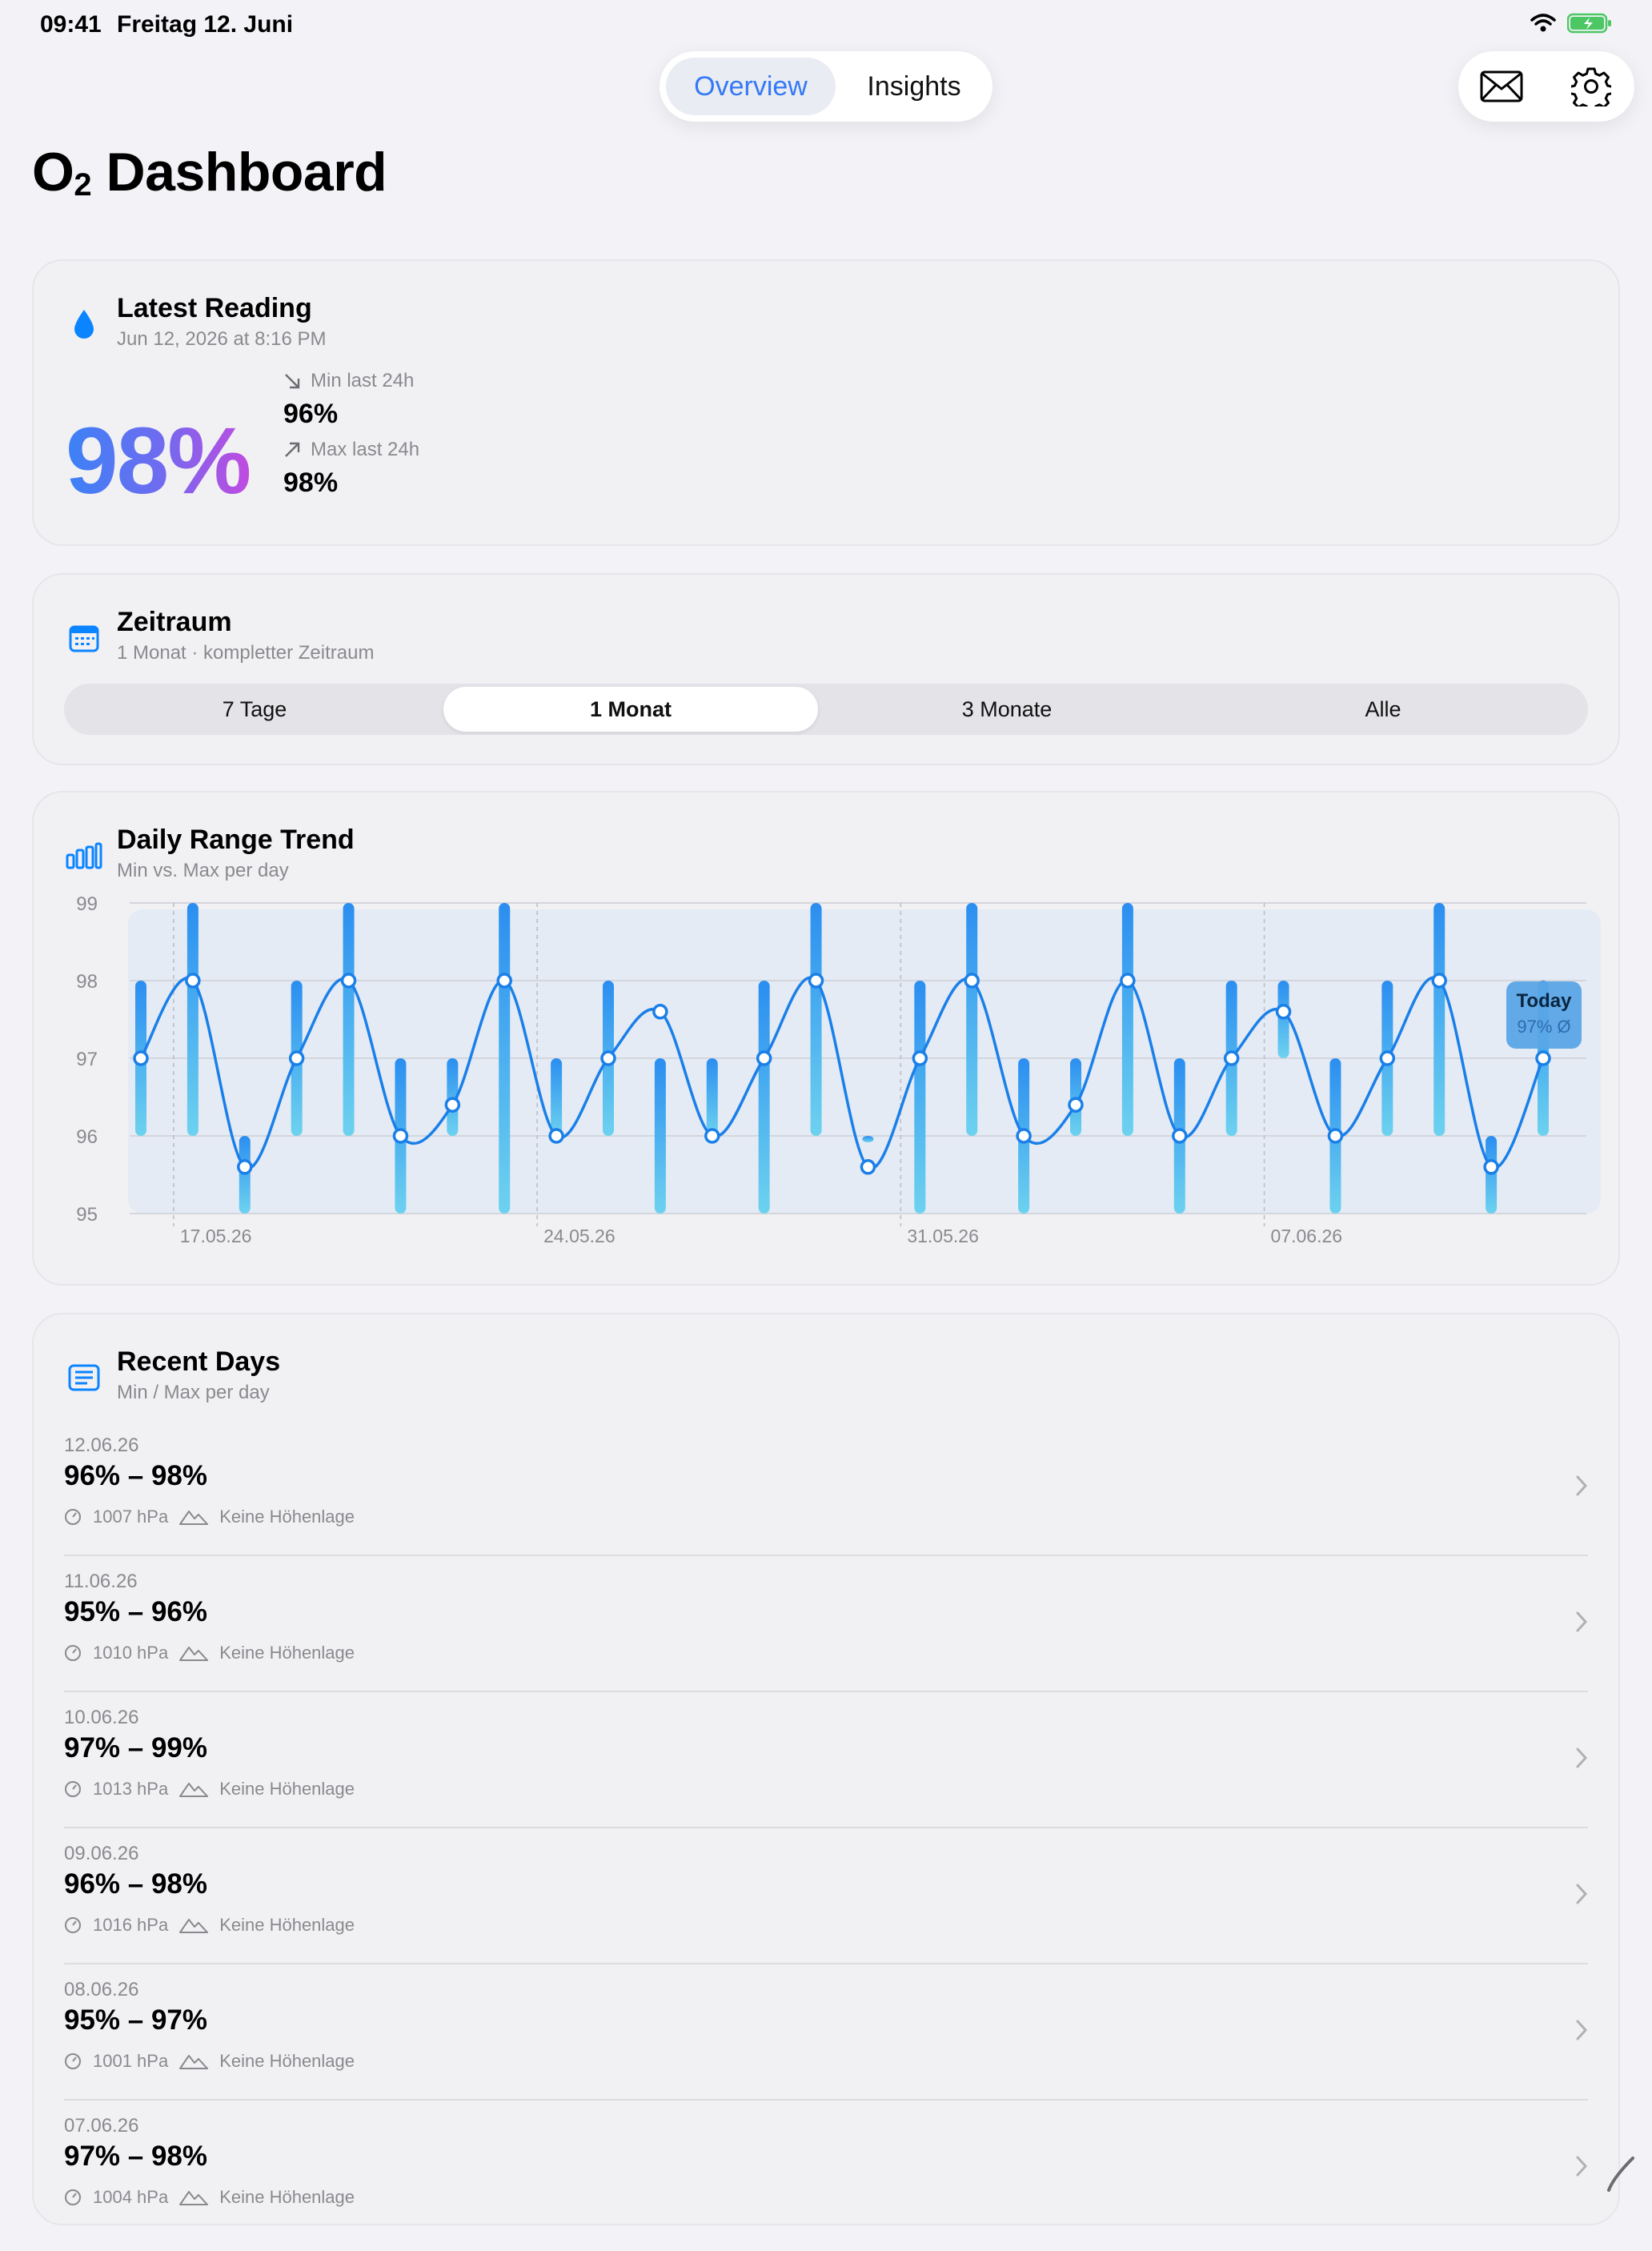 The width and height of the screenshot is (1652, 2251). I want to click on x-tick-label: 31.05.26, so click(943, 1236).